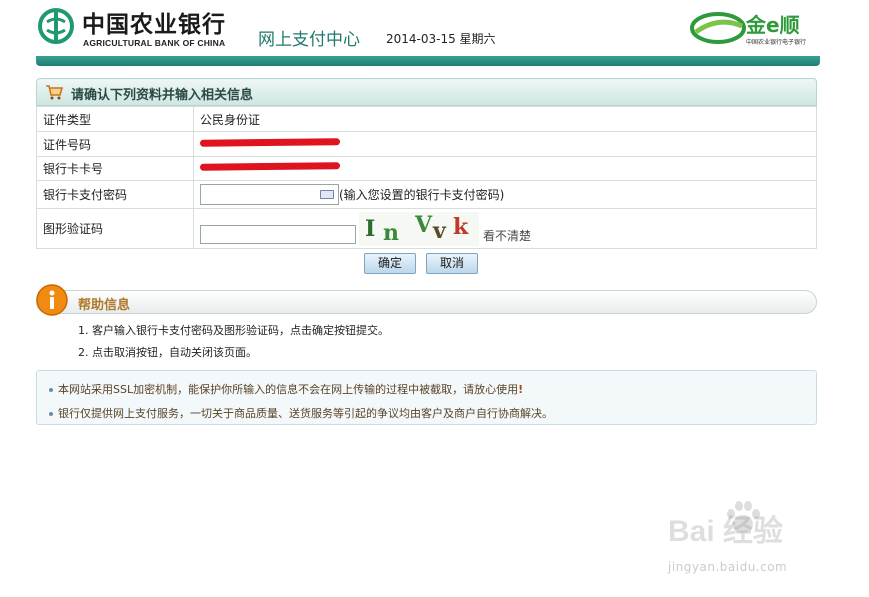 This screenshot has height=597, width=869. What do you see at coordinates (327, 194) in the screenshot?
I see `soft-keyboard-icon` at bounding box center [327, 194].